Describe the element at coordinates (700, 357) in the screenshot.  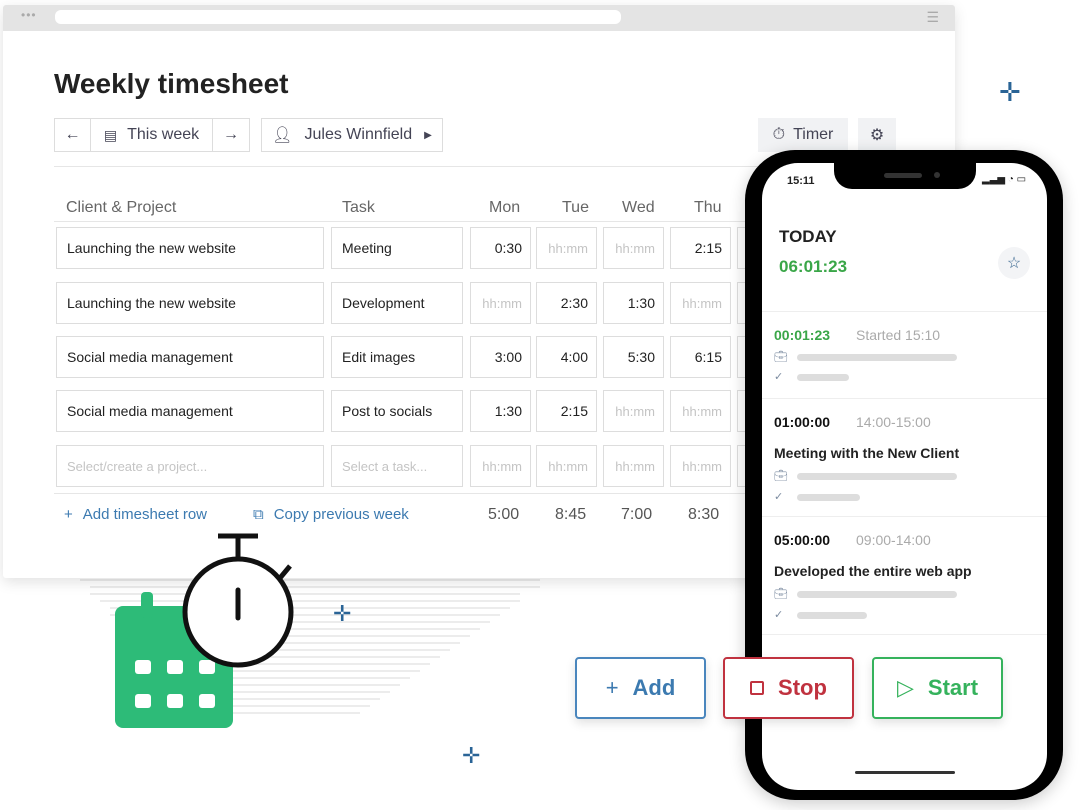
I see `hours-input: 6:15` at that location.